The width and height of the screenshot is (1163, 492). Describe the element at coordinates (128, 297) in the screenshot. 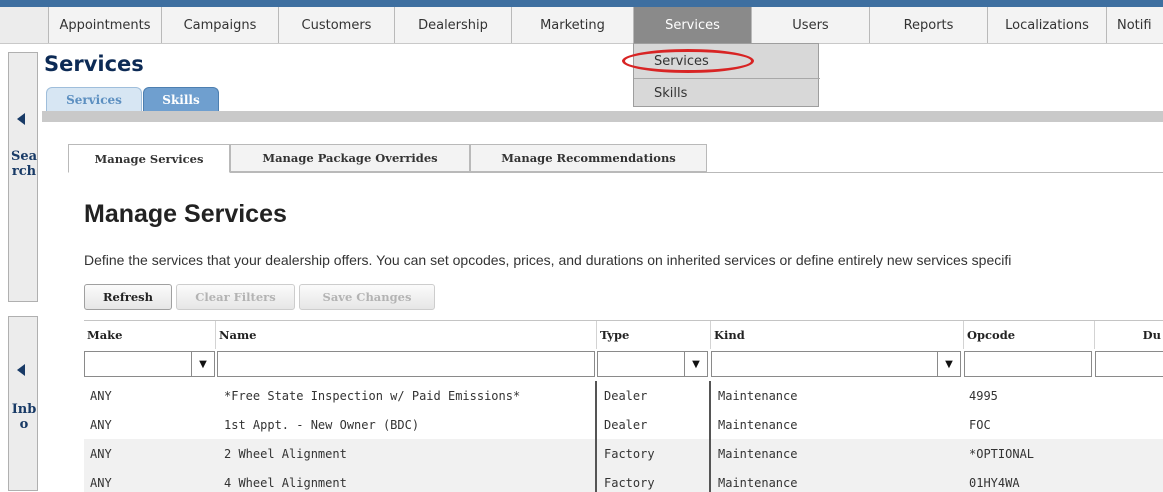

I see `refresh-button: Refresh` at that location.